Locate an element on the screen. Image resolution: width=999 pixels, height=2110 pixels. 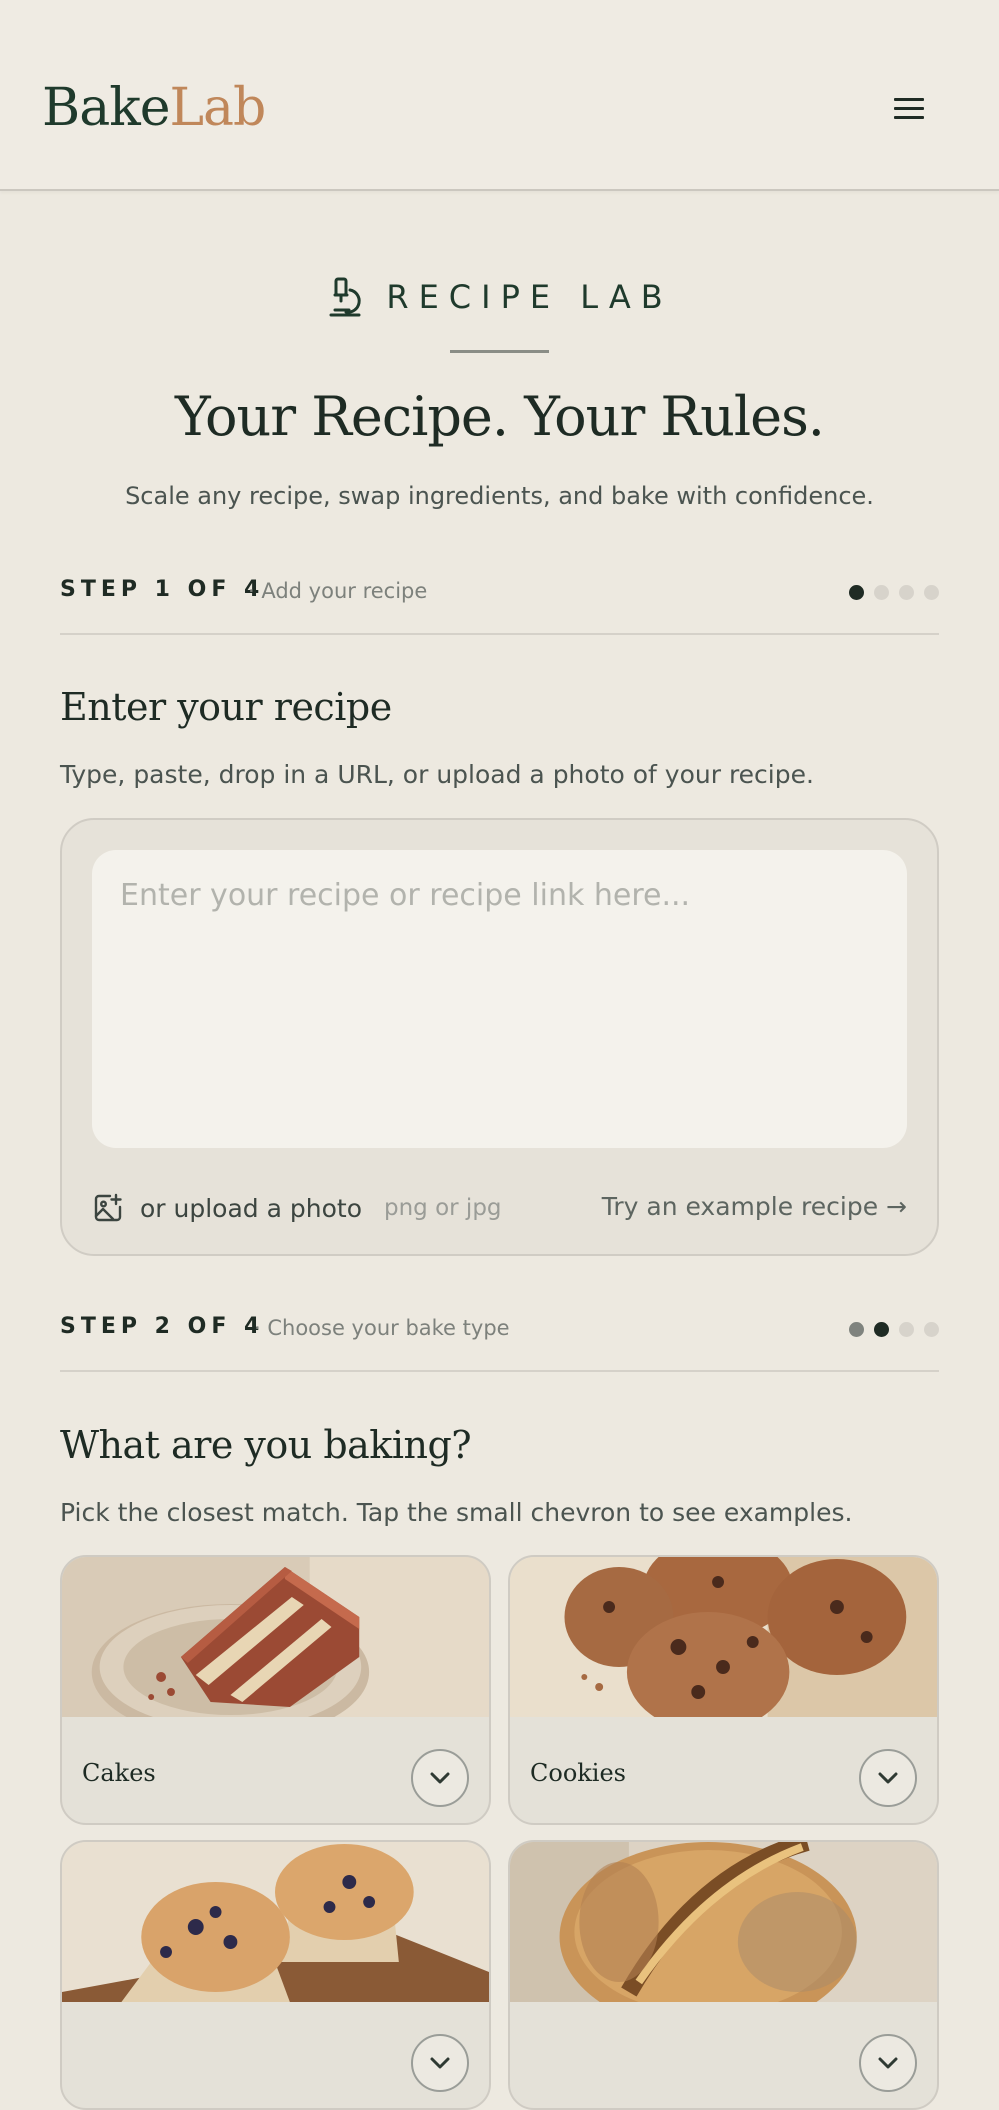
step-2-header: STEP 2 OF 4 · Choose your bake type is located at coordinates (499, 1337).